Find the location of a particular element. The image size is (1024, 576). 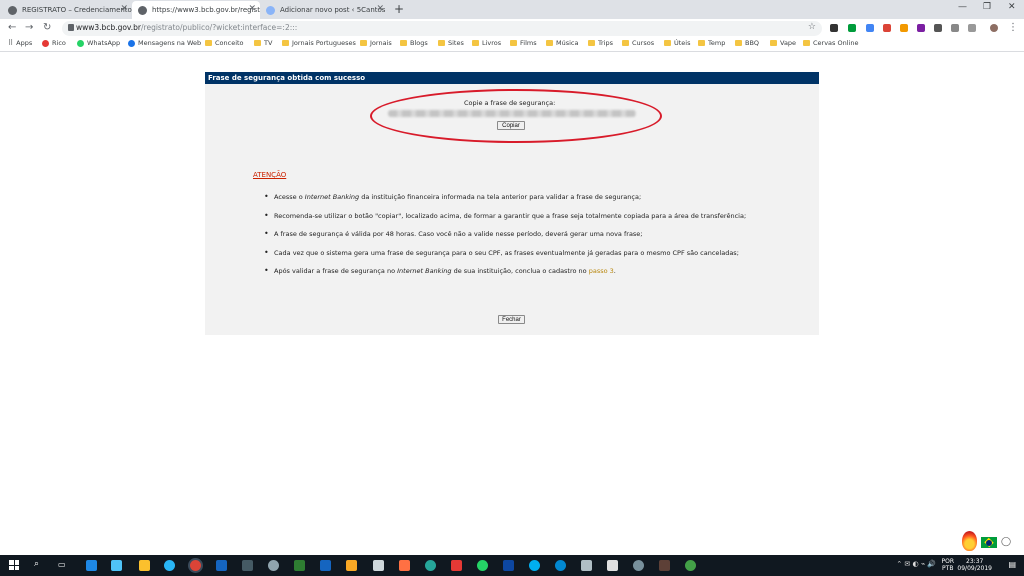

windows-start-icon is located at coordinates (14, 565).